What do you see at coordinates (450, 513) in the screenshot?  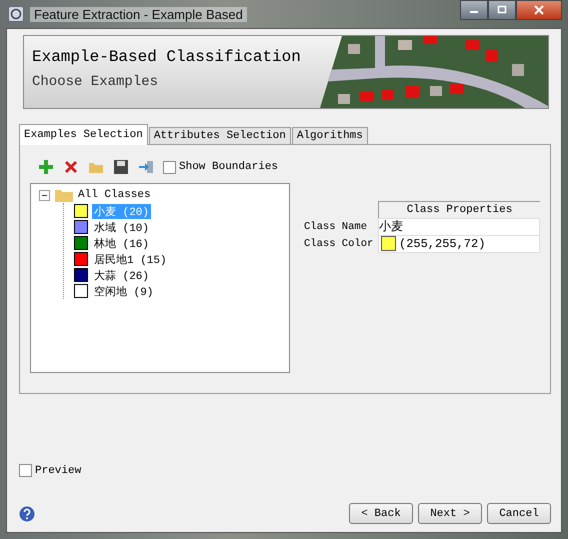 I see `wizard-button: Next >` at bounding box center [450, 513].